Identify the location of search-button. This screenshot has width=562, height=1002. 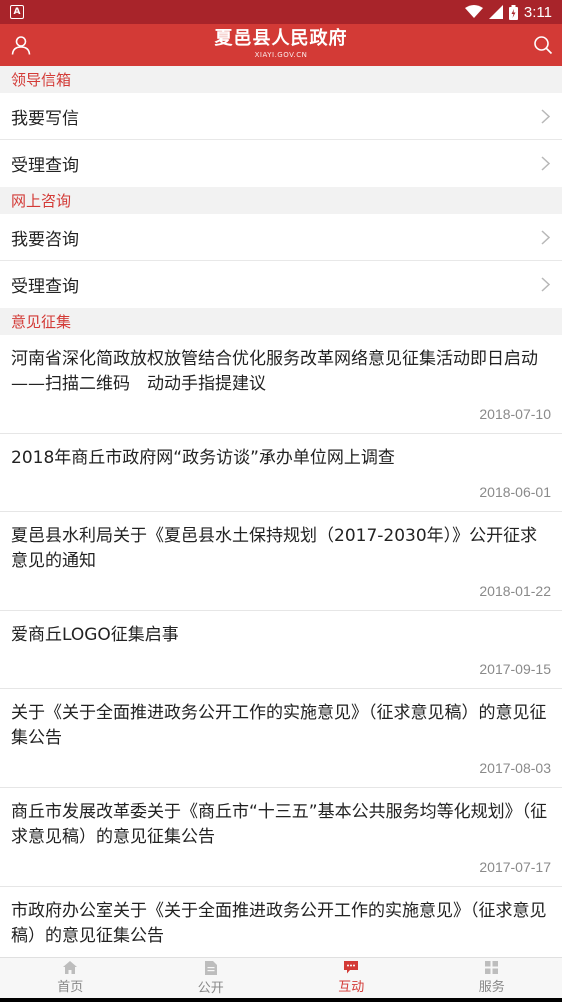
(543, 45).